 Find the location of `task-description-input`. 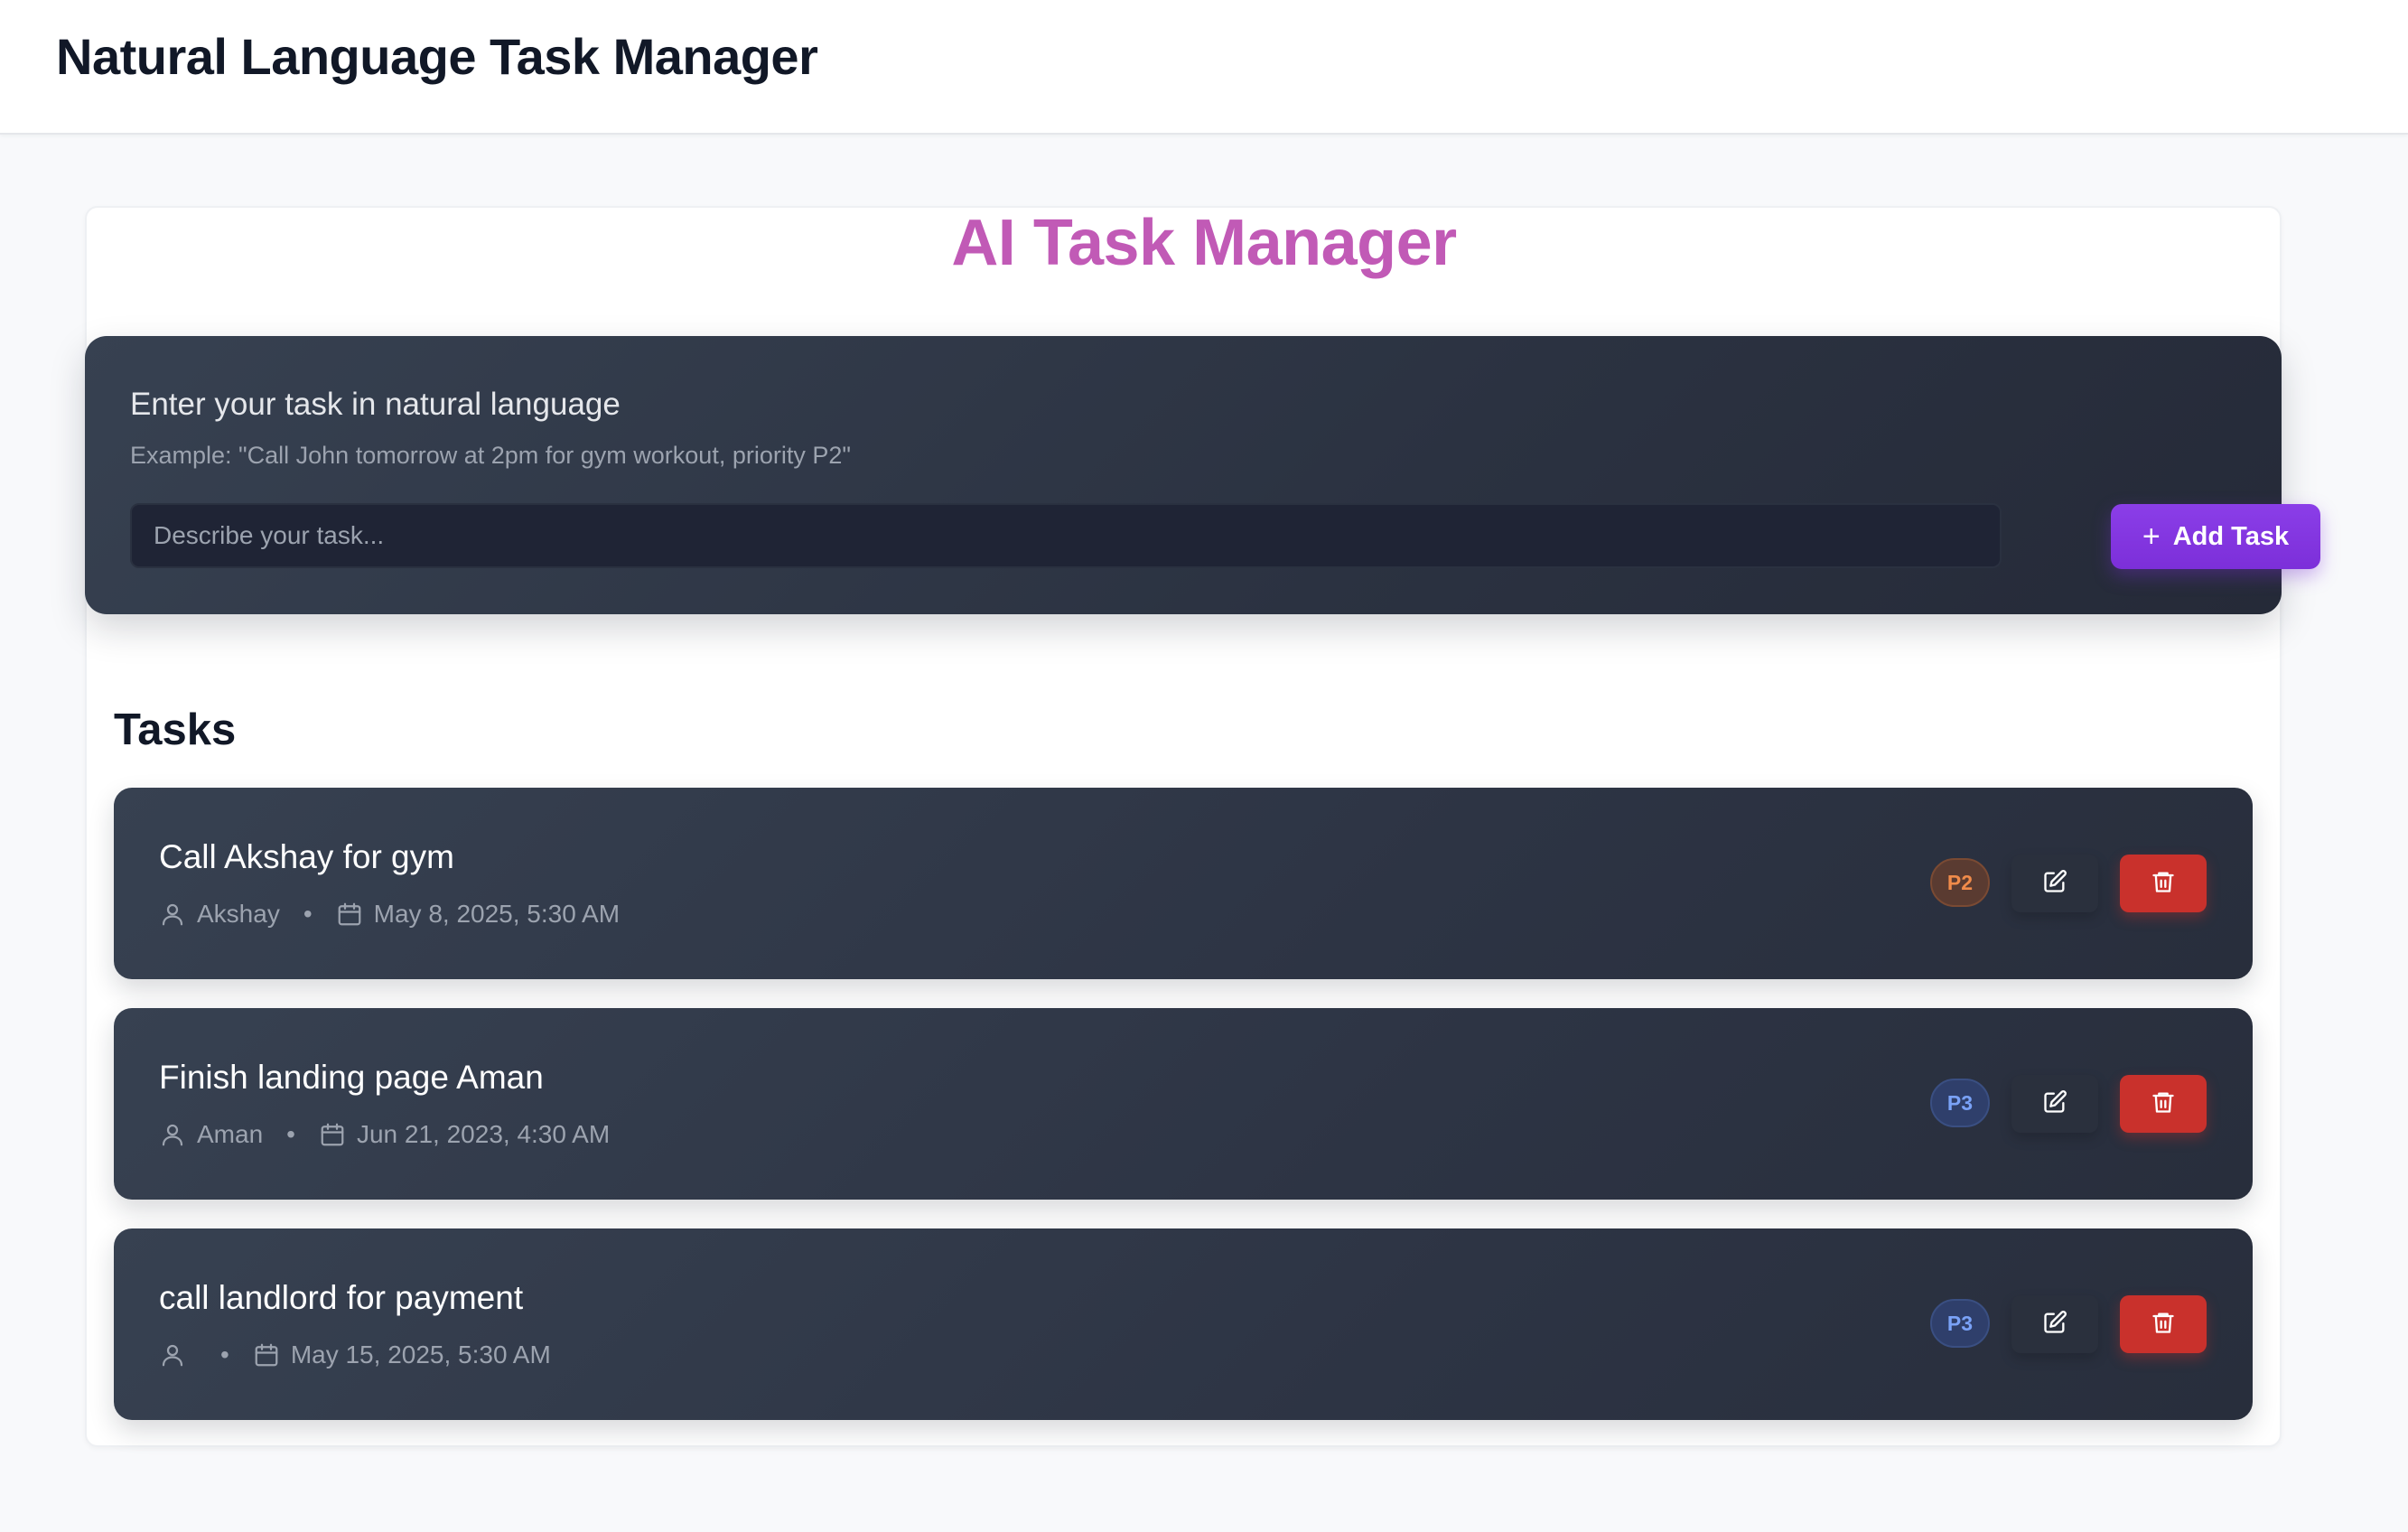

task-description-input is located at coordinates (1066, 535).